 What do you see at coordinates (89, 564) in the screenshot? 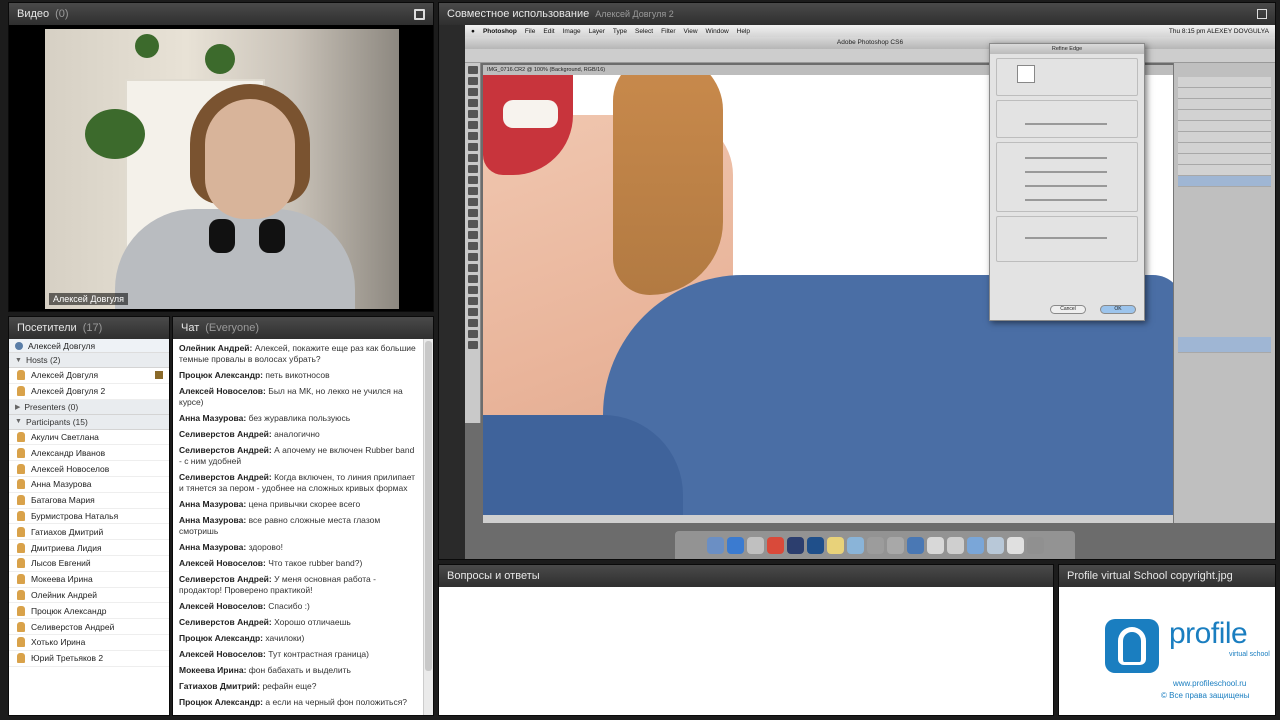
I see `list-item: Лысов Евгений` at bounding box center [89, 564].